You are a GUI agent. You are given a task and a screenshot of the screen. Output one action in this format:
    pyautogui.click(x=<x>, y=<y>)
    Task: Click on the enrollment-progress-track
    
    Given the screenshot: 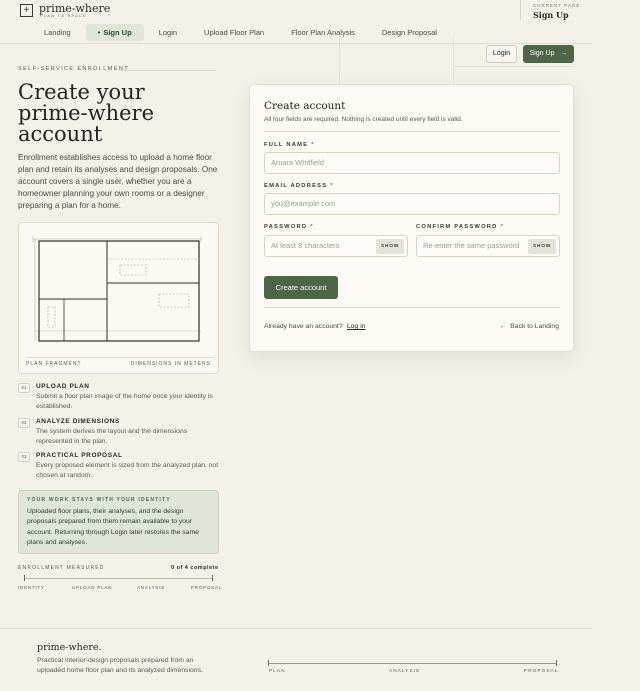 What is the action you would take?
    pyautogui.click(x=118, y=578)
    